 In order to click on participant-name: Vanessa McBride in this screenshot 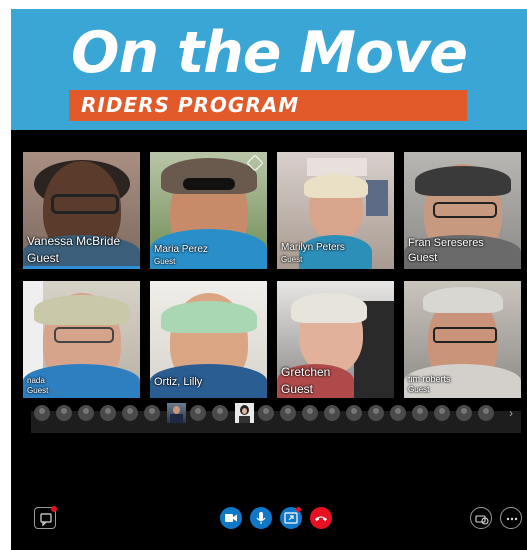, I will do `click(74, 241)`.